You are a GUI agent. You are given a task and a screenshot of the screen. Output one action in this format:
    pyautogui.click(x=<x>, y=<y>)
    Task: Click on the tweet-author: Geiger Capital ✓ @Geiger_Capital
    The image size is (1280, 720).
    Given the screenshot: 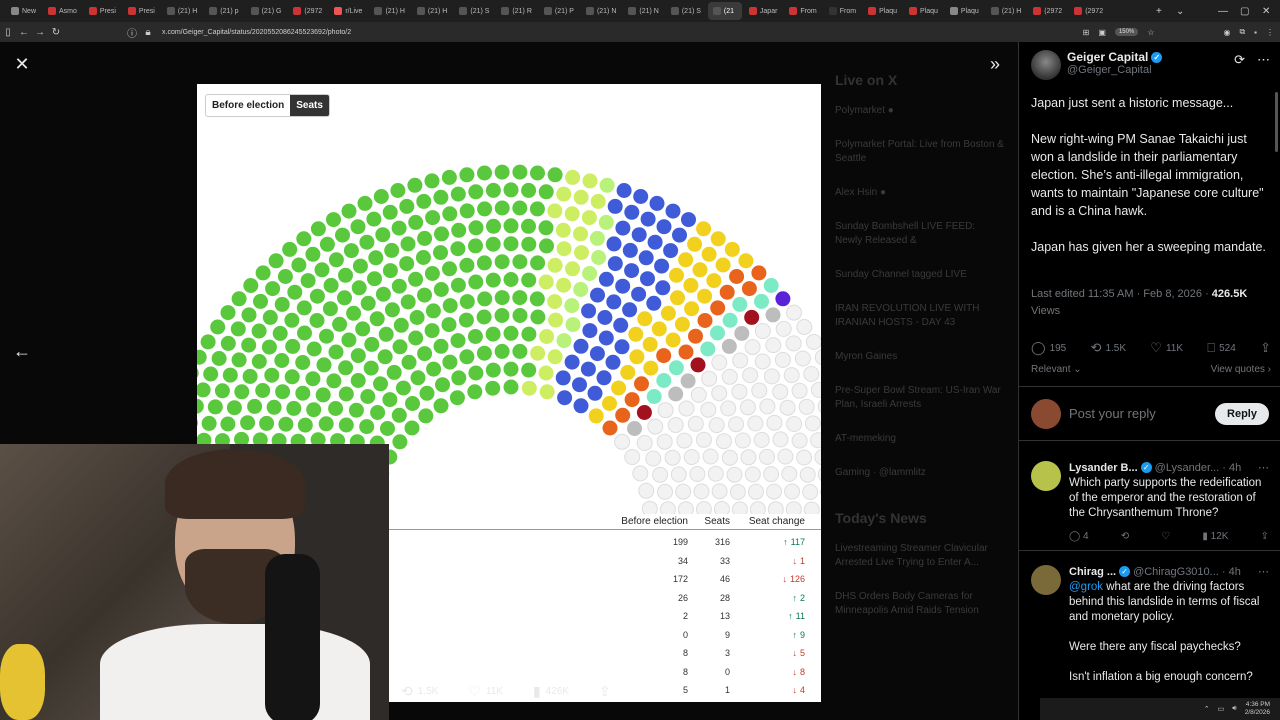 What is the action you would take?
    pyautogui.click(x=1097, y=65)
    